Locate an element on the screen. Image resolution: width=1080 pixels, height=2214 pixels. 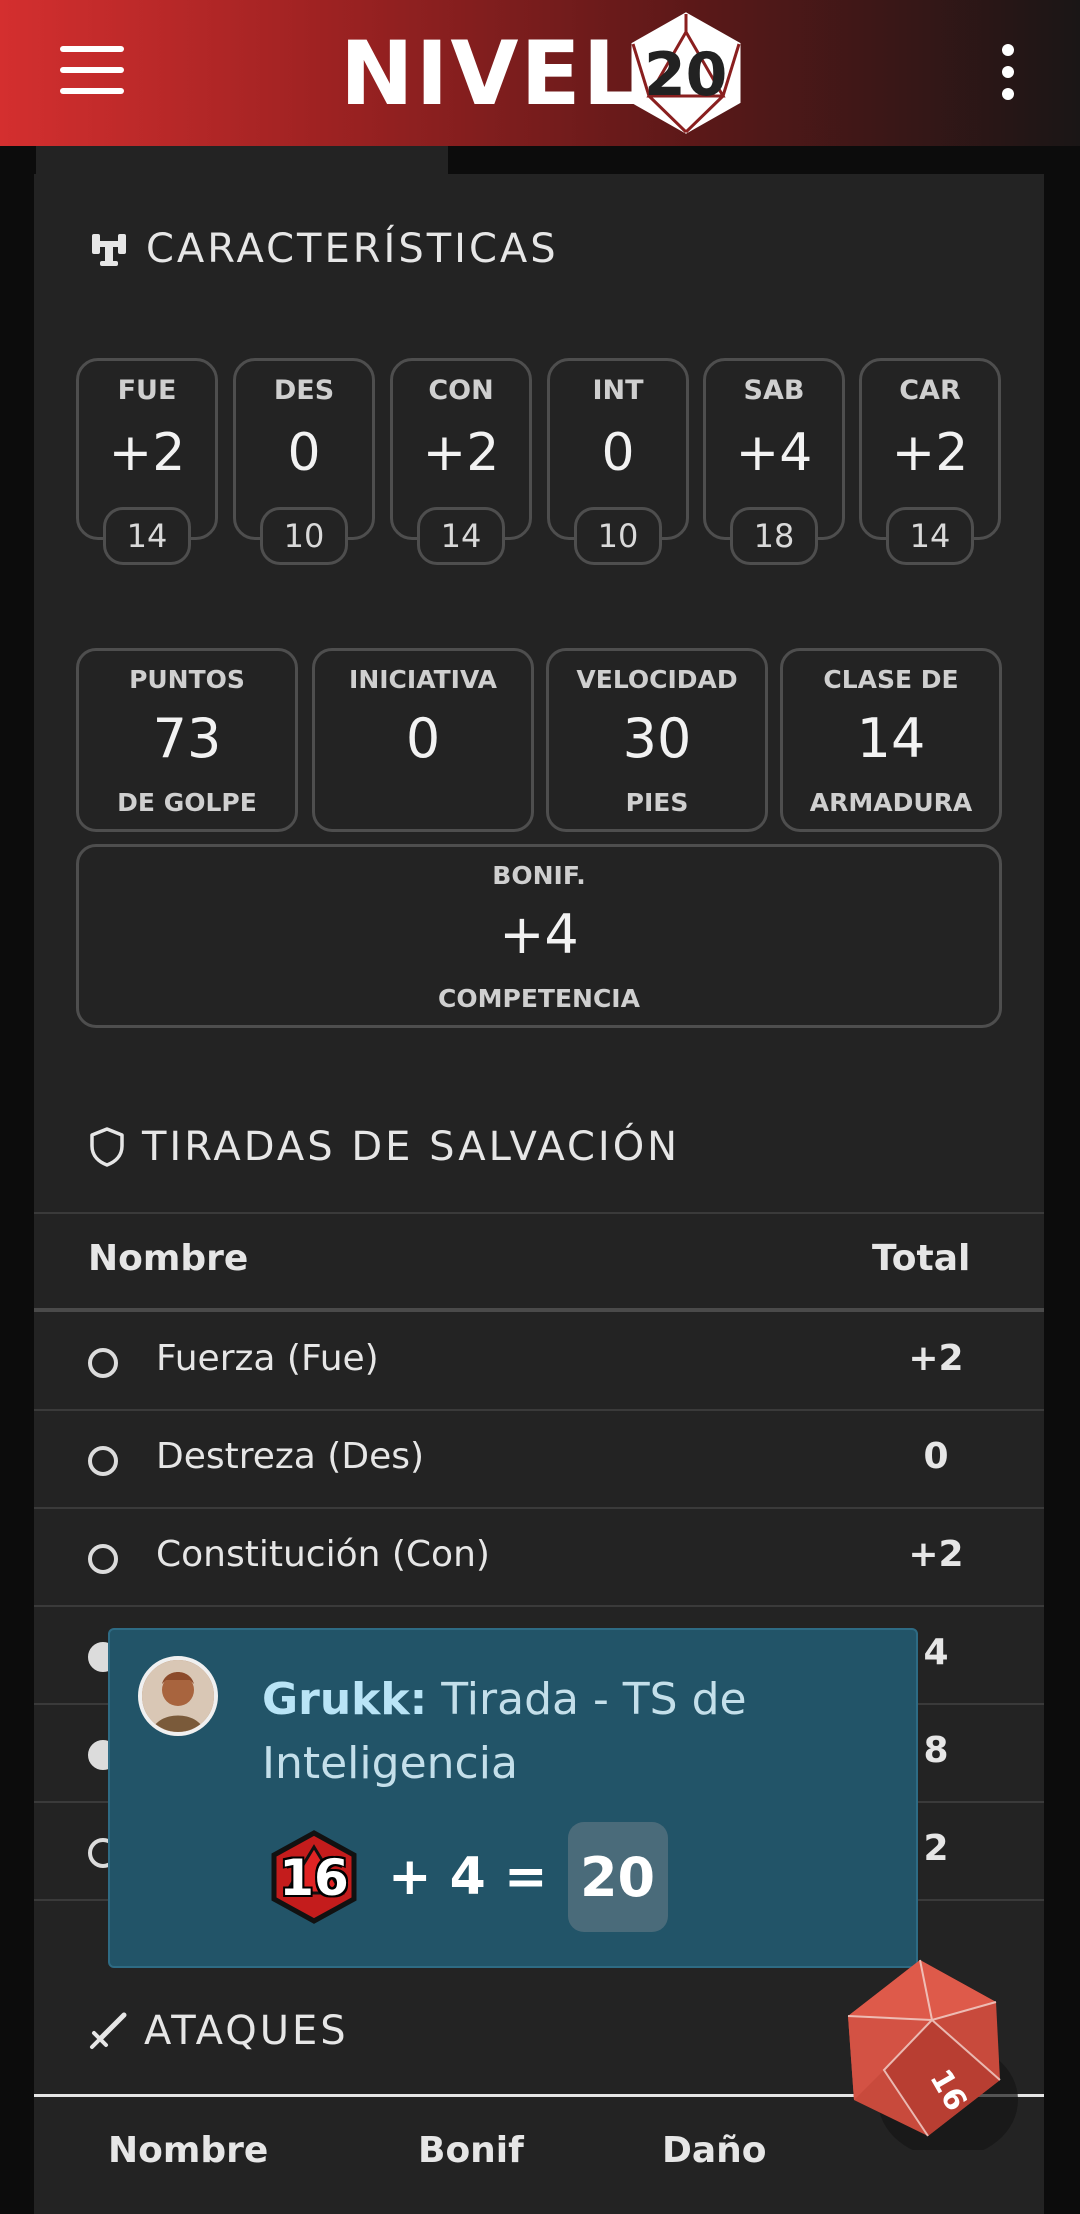
d20-die-icon: 16 is located at coordinates (314, 1877).